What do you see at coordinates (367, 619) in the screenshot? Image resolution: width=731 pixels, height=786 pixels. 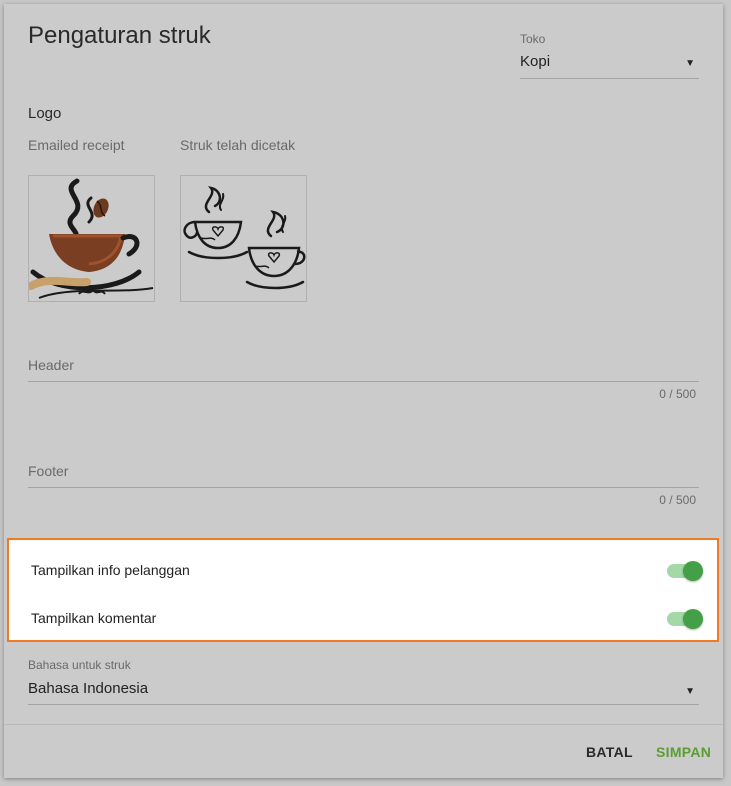 I see `toggle-row-comments: Tampilkan komentar` at bounding box center [367, 619].